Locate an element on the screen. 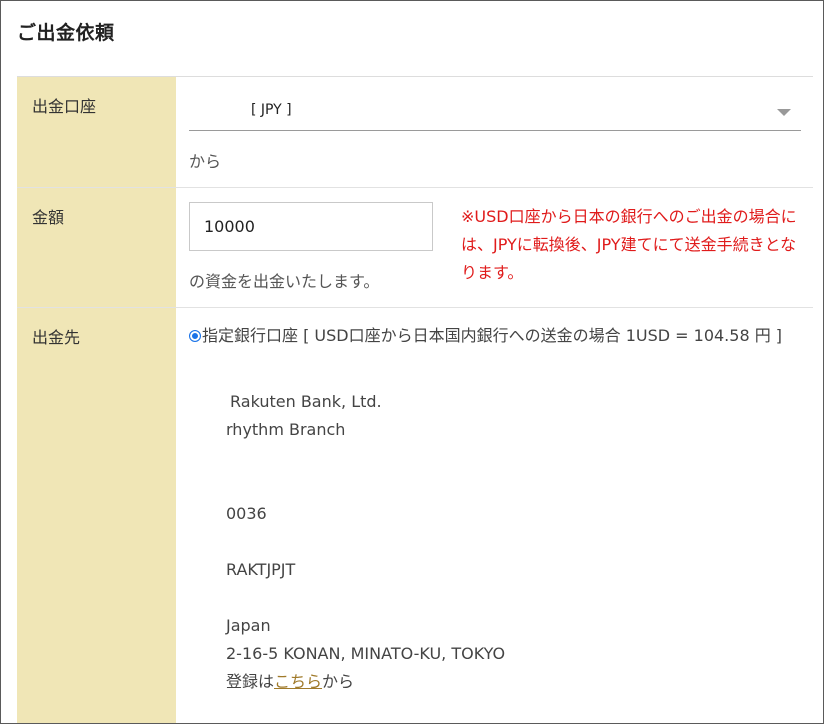 The image size is (824, 724). amount-input is located at coordinates (311, 226).